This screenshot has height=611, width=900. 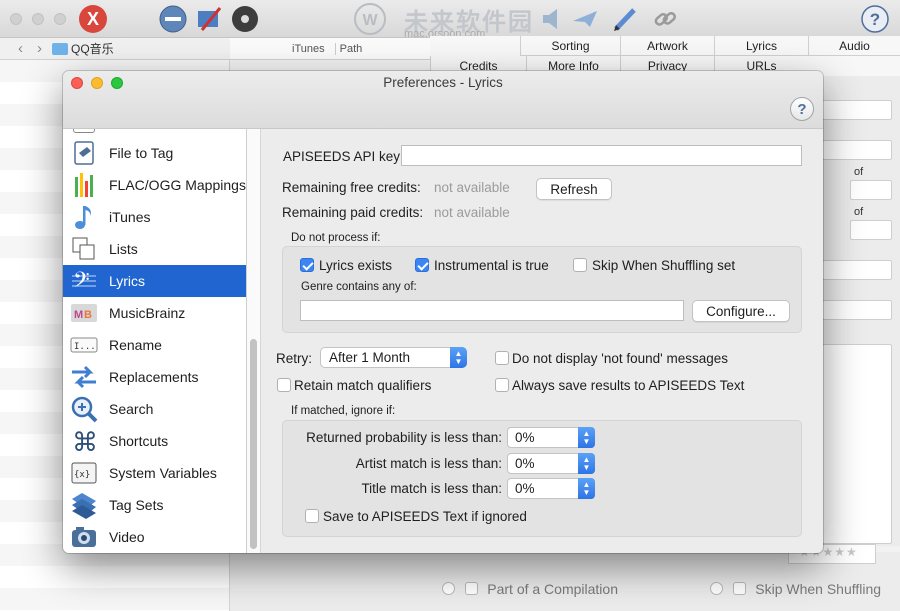 I want to click on artist-match-stepper-icon: ▲ ▼, so click(x=586, y=463).